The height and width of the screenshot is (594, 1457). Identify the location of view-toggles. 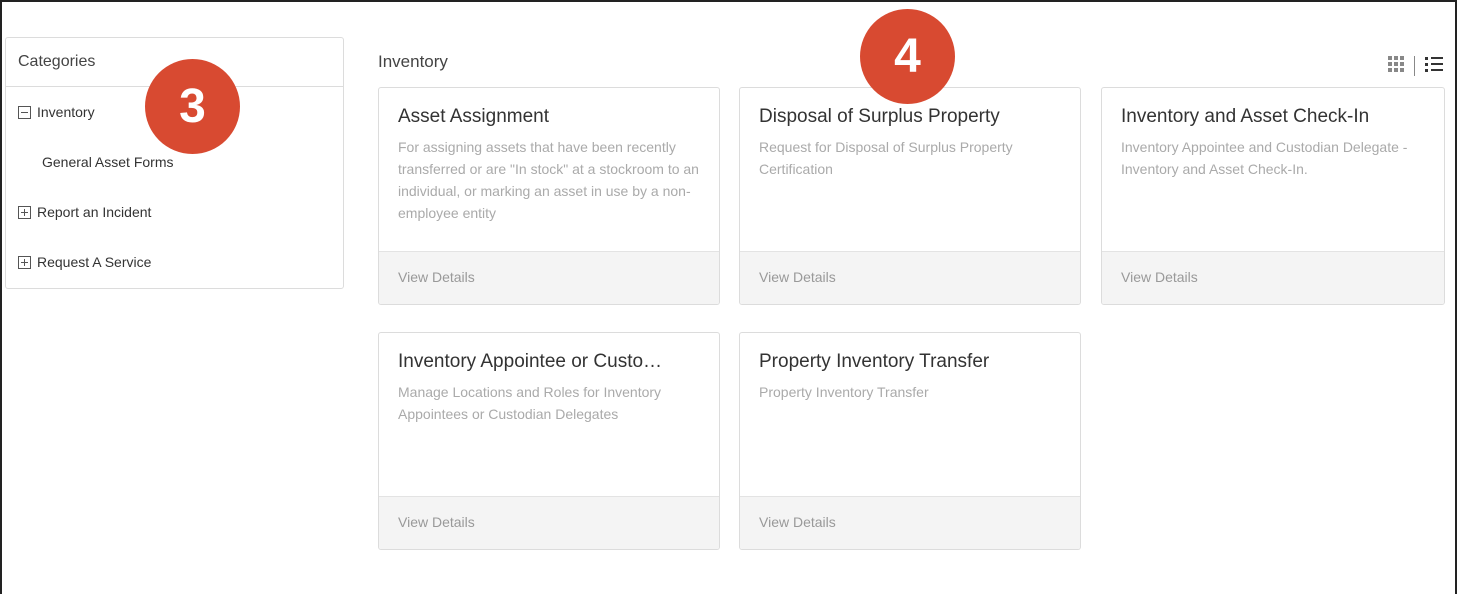
(1415, 64).